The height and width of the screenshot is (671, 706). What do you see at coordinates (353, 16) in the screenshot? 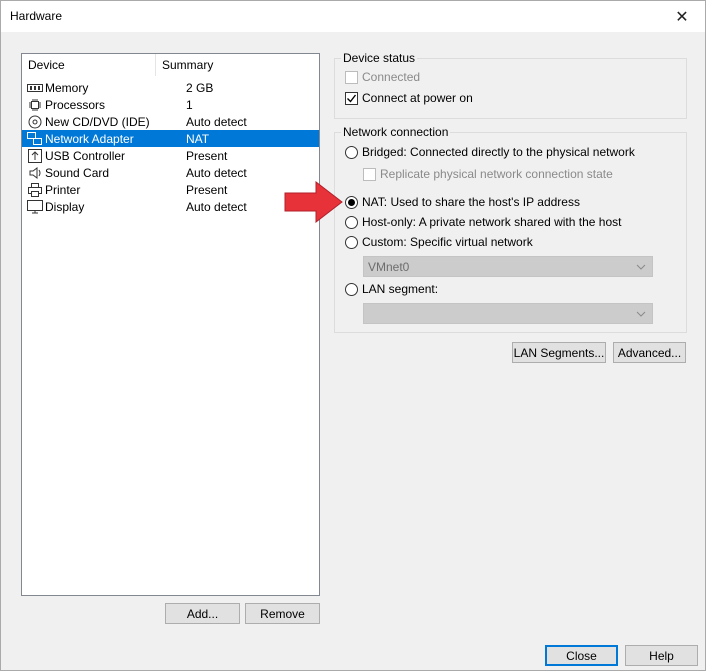
I see `title-bar: Hardware ✕` at bounding box center [353, 16].